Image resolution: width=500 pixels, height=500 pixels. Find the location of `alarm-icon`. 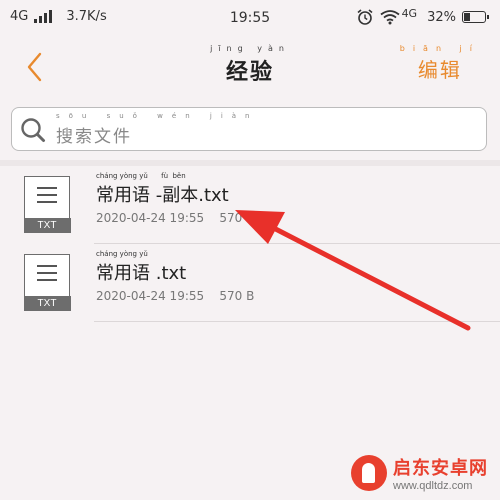

alarm-icon is located at coordinates (365, 17).